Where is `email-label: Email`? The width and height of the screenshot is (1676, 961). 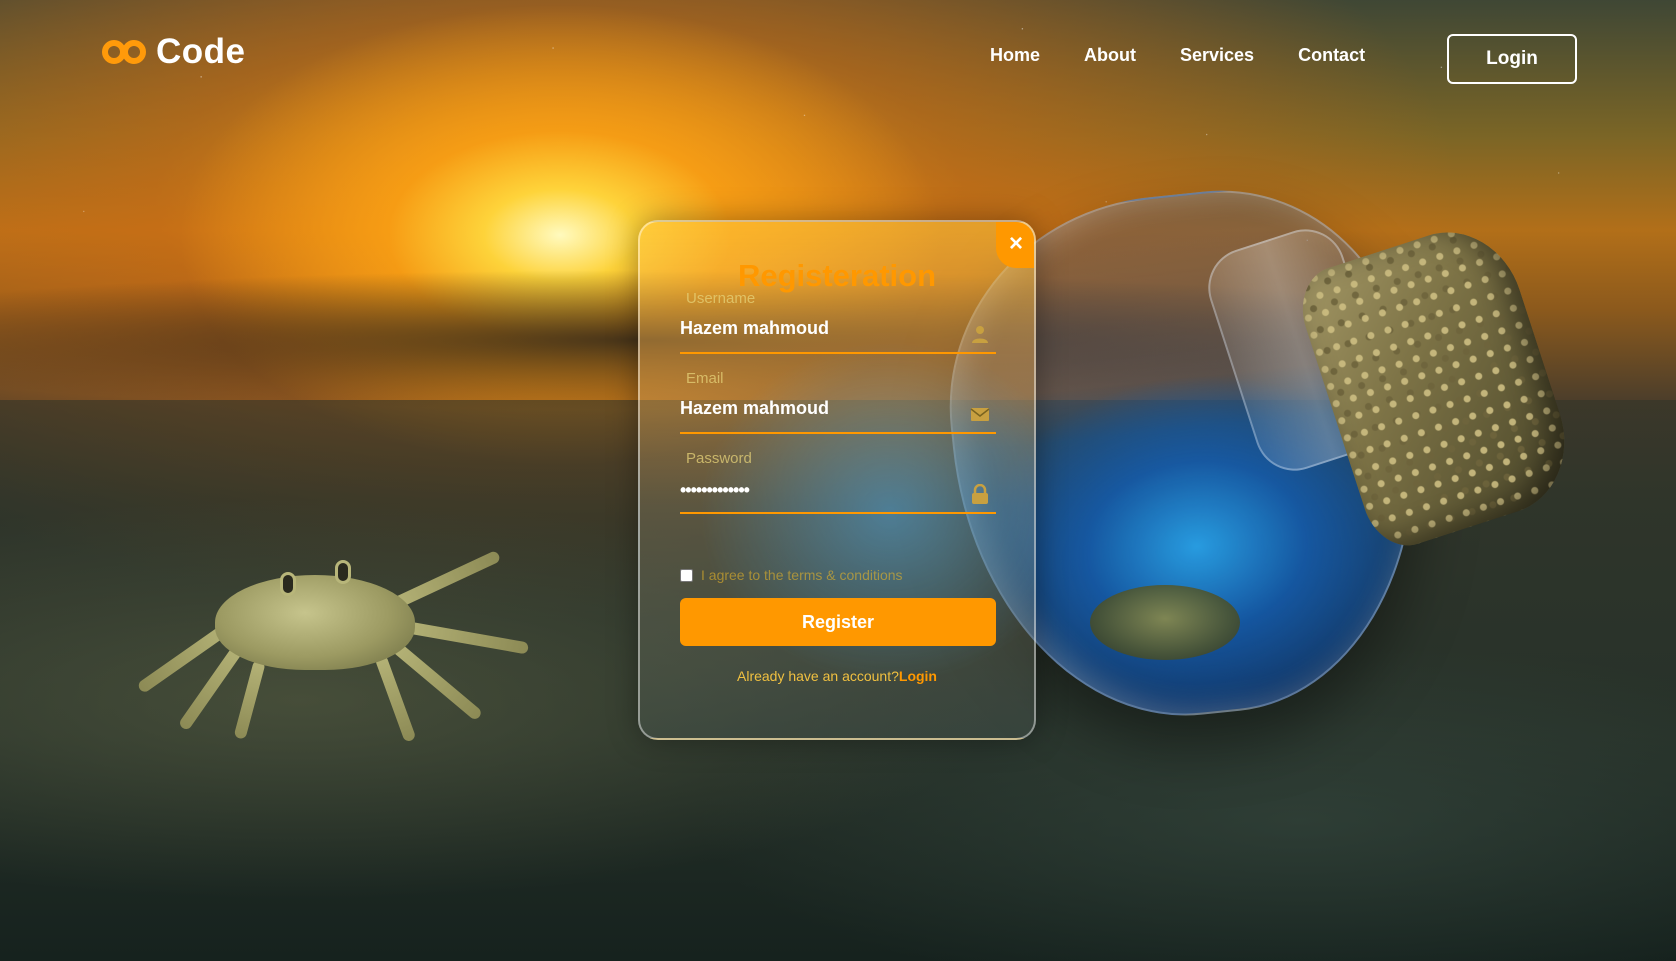 email-label: Email is located at coordinates (705, 378).